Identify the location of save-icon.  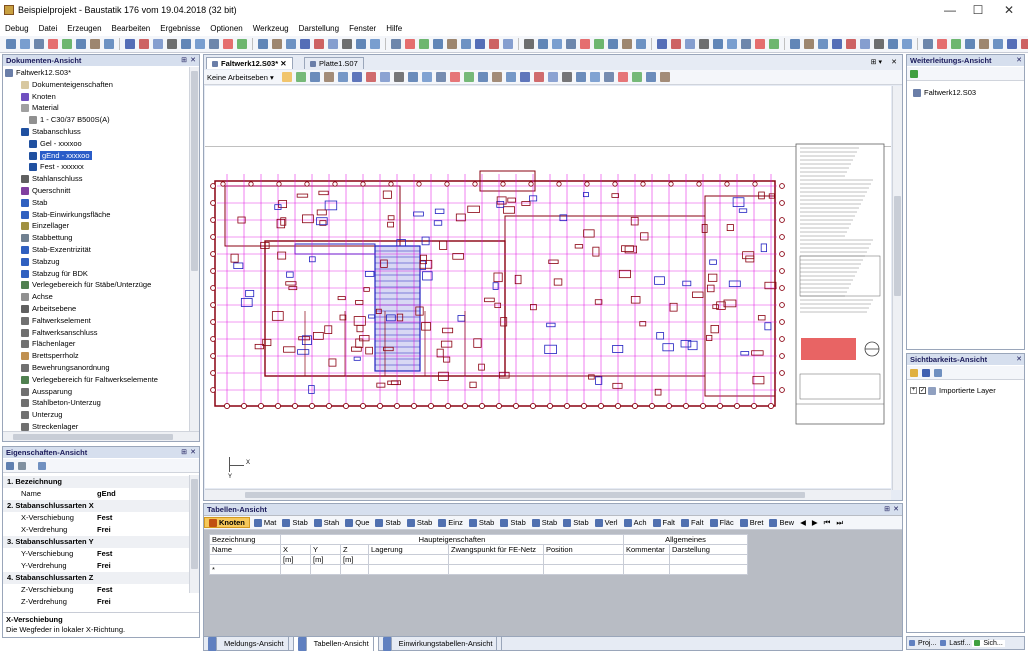
(926, 373).